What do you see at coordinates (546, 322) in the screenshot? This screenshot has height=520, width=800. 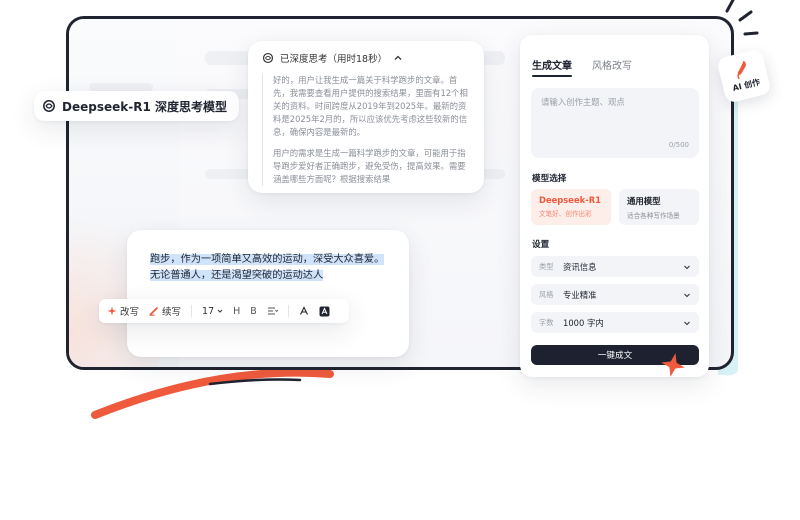 I see `select-key: 字数` at bounding box center [546, 322].